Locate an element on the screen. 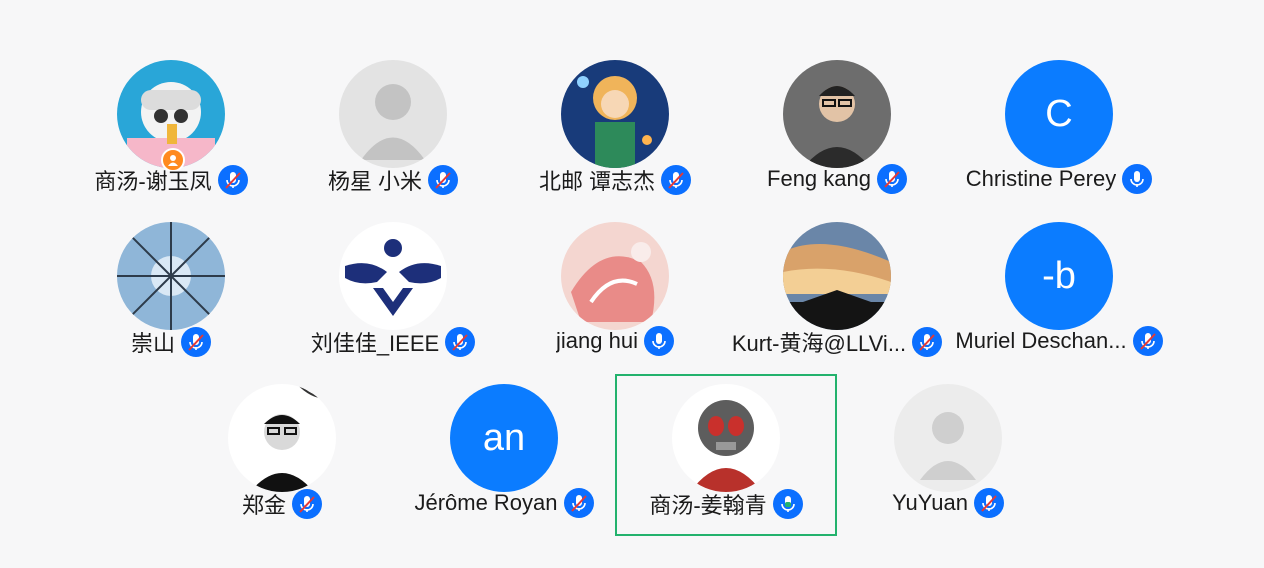 The width and height of the screenshot is (1264, 568). participant-name: Feng kang is located at coordinates (819, 178).